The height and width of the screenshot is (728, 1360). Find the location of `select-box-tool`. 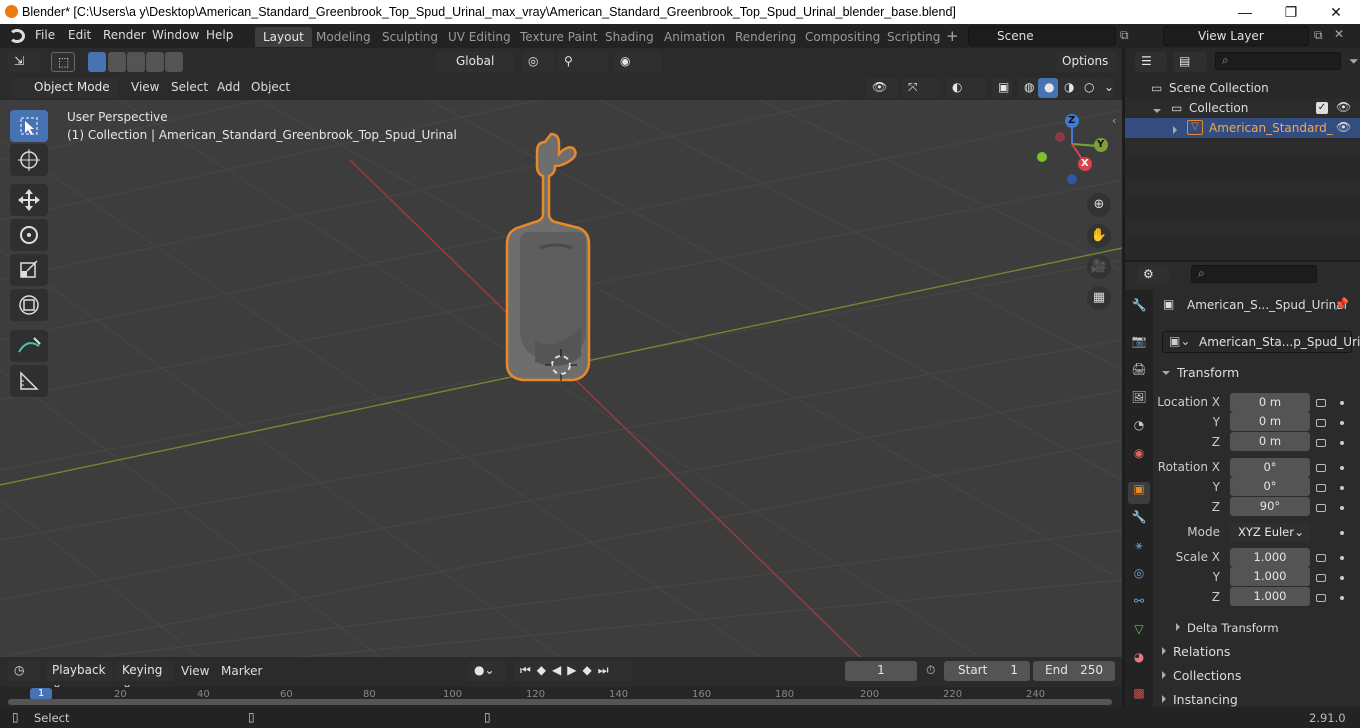

select-box-tool is located at coordinates (29, 126).